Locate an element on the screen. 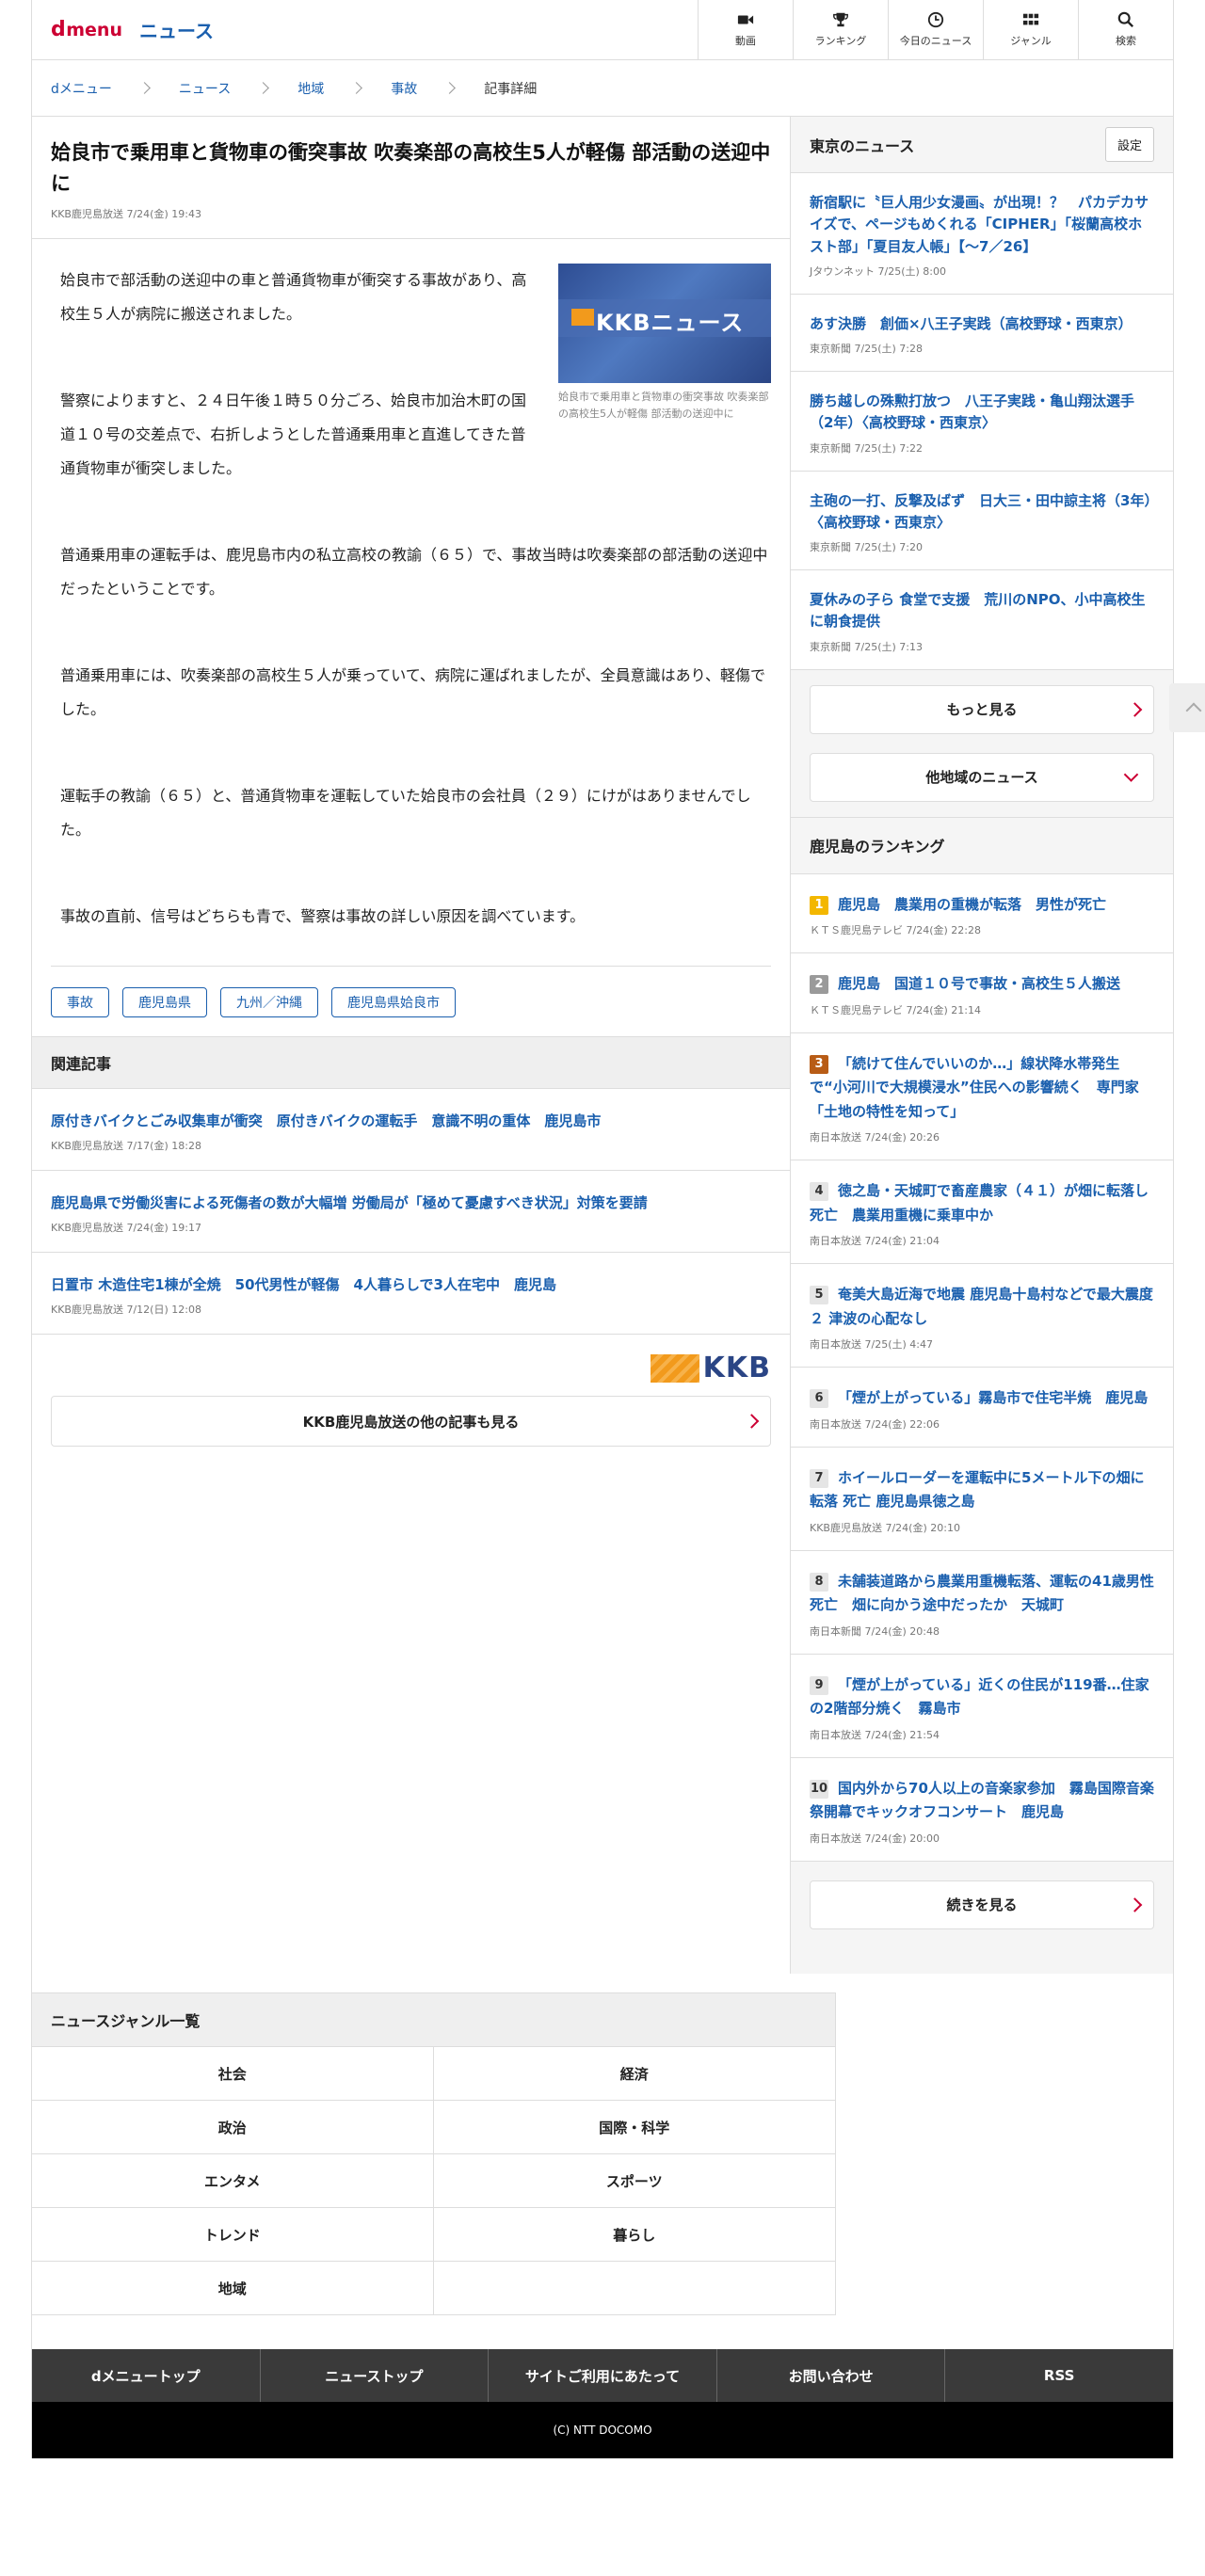 Image resolution: width=1205 pixels, height=2576 pixels. ranking-item-meta: 南日本新聞 7/24(金) 20:48 is located at coordinates (875, 1631).